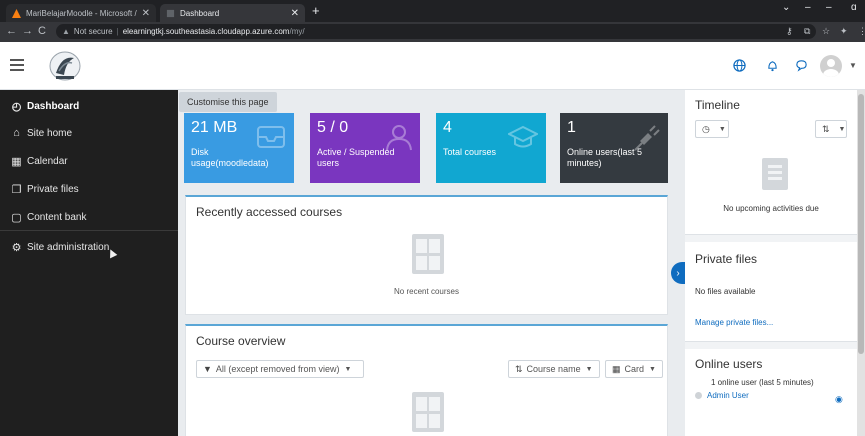 This screenshot has width=865, height=436. Describe the element at coordinates (844, 31) in the screenshot. I see `extensions-icon: ✦` at that location.